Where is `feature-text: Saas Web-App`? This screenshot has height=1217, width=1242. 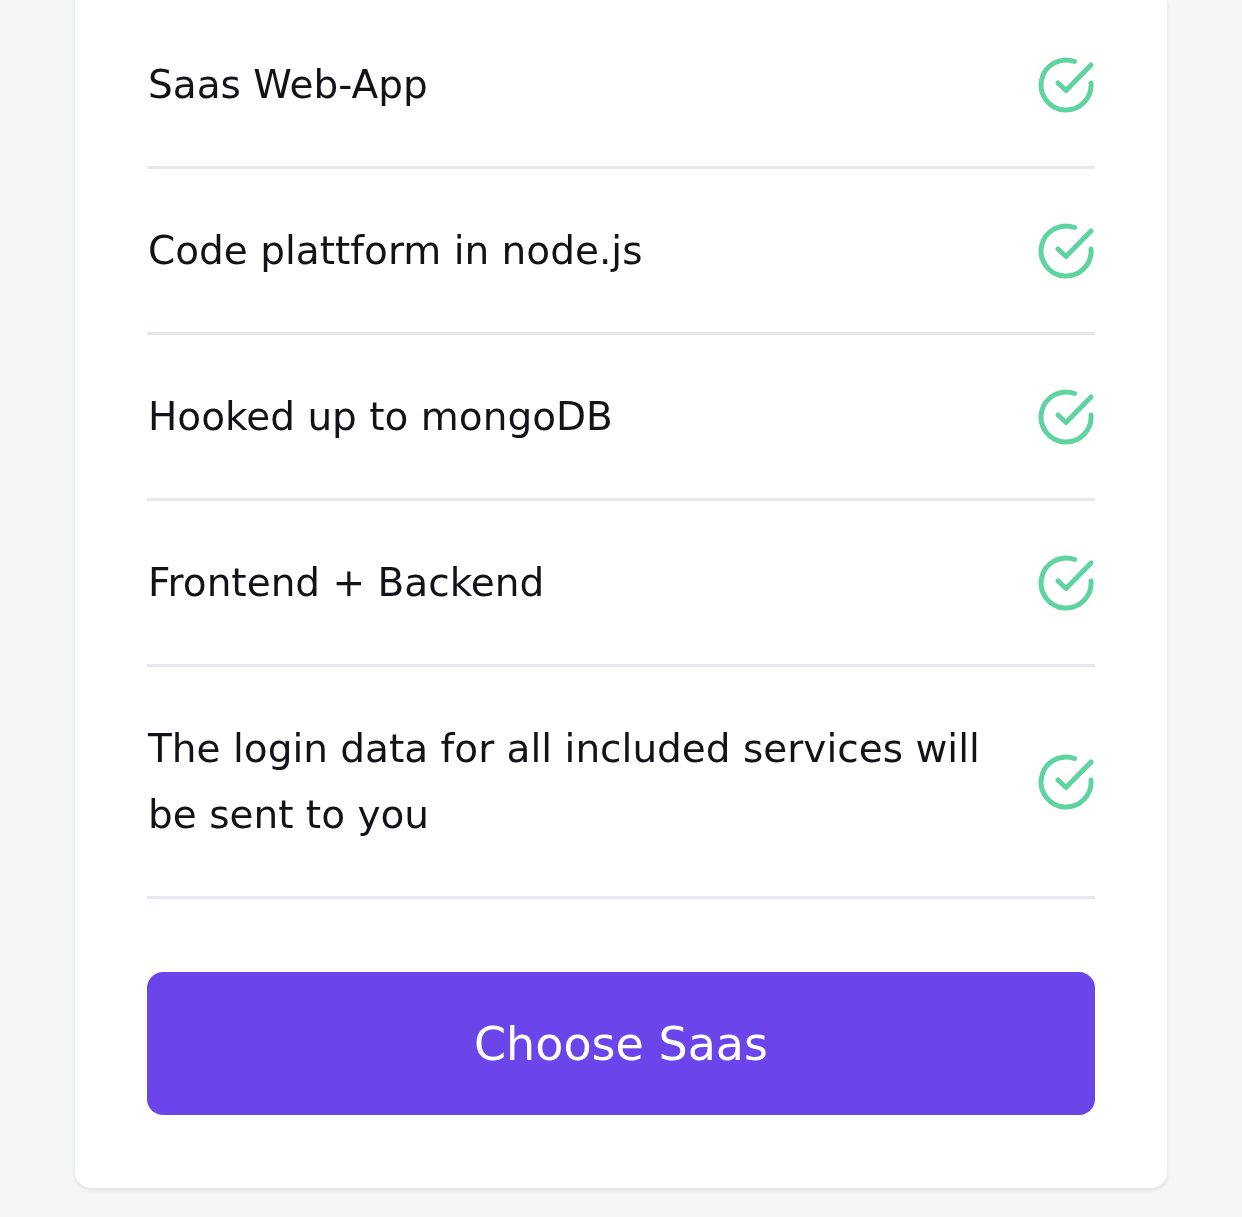 feature-text: Saas Web-App is located at coordinates (288, 85).